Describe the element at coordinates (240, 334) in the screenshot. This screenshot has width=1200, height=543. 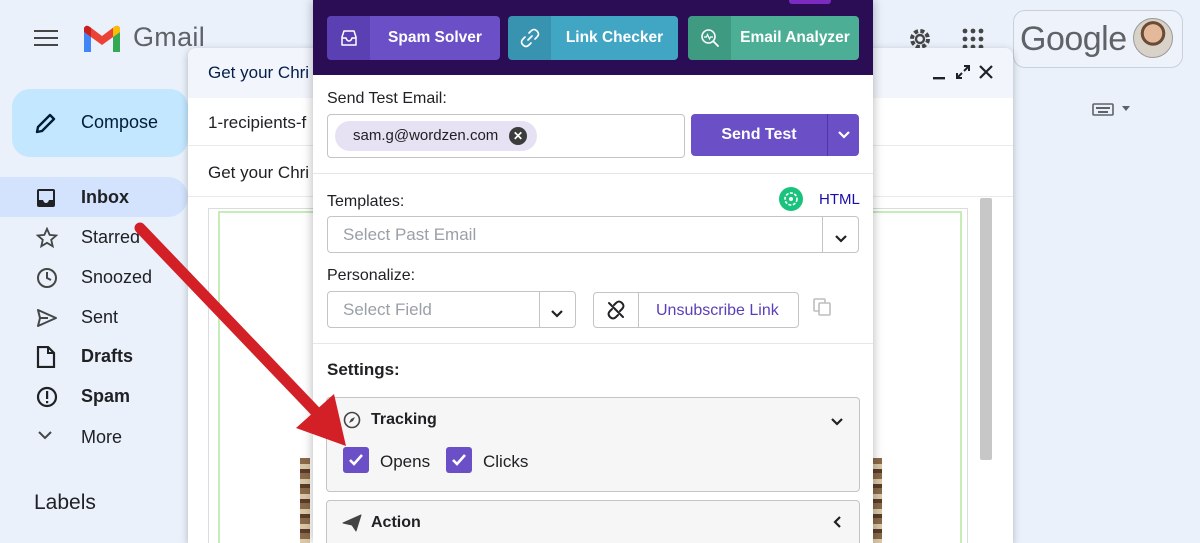
I see `annotation-arrow` at that location.